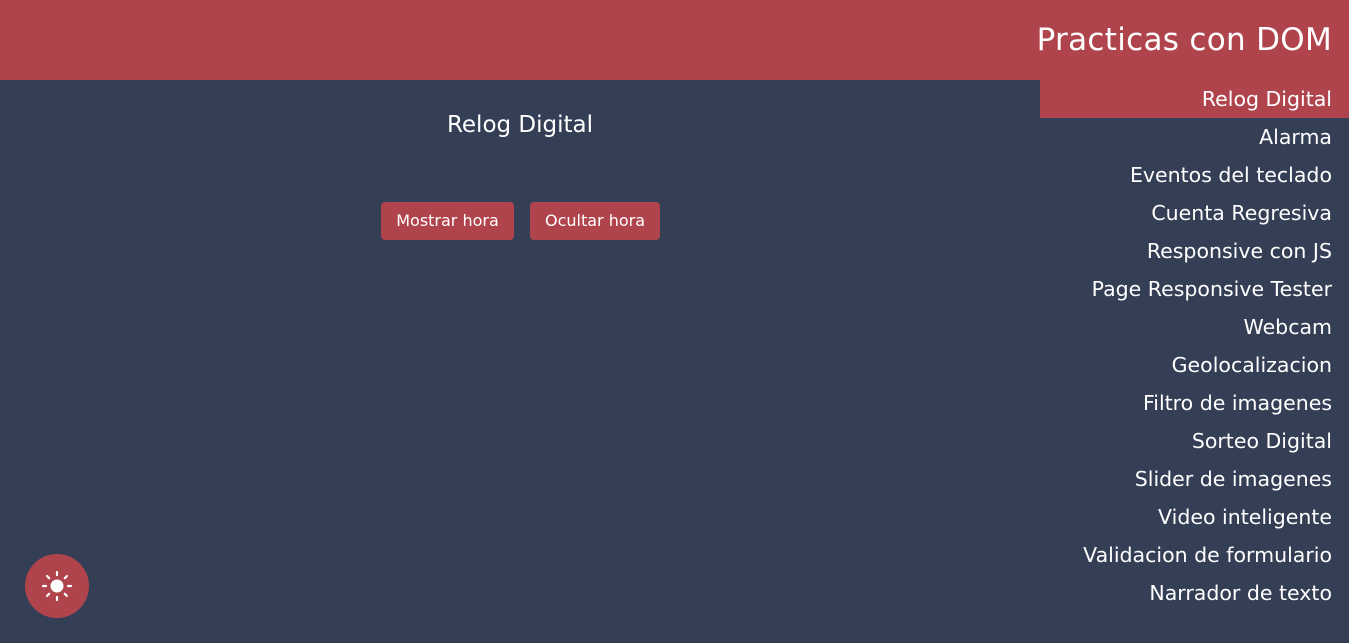 This screenshot has width=1349, height=643. Describe the element at coordinates (1194, 175) in the screenshot. I see `nav-item-eventos-teclado: Eventos del teclado` at that location.